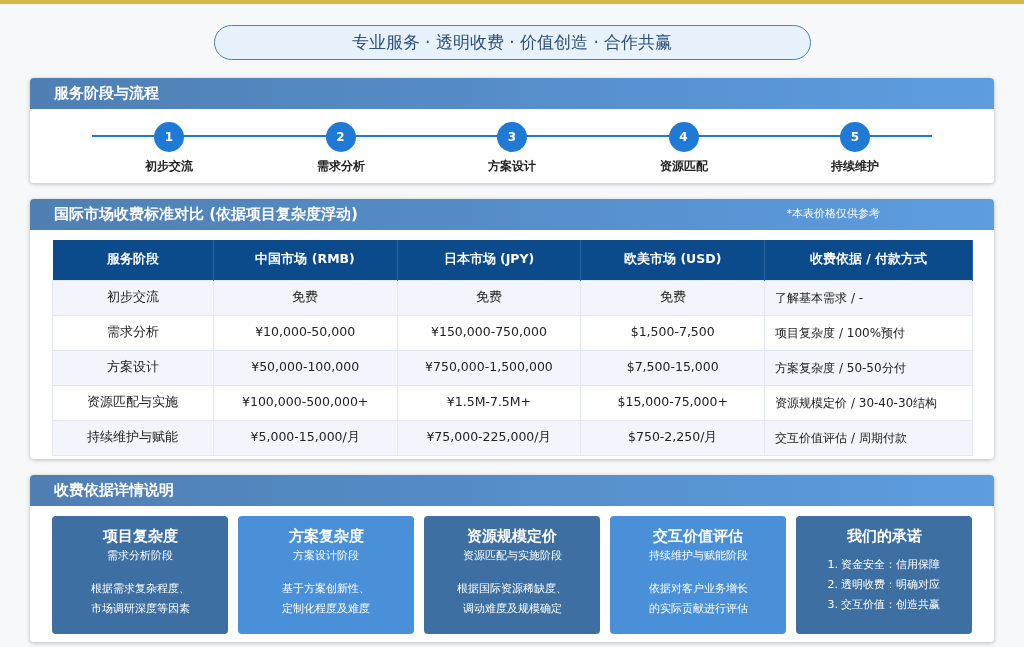 The width and height of the screenshot is (1024, 647). I want to click on table-cell: 了解基本需求 / -, so click(868, 297).